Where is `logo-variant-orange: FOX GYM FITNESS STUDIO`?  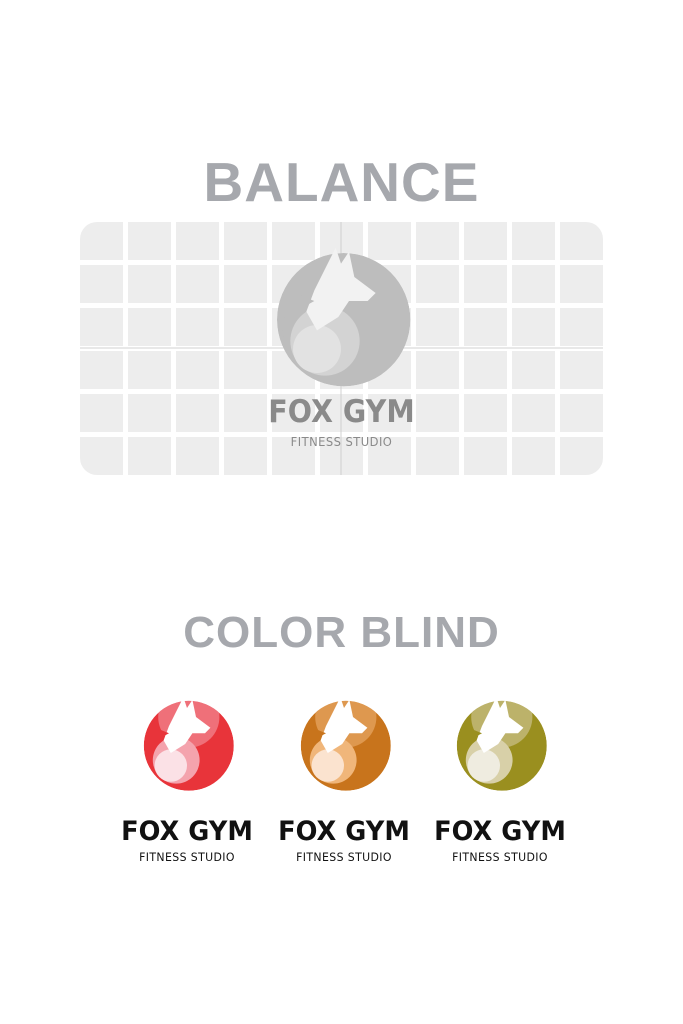
logo-variant-orange: FOX GYM FITNESS STUDIO is located at coordinates (344, 780).